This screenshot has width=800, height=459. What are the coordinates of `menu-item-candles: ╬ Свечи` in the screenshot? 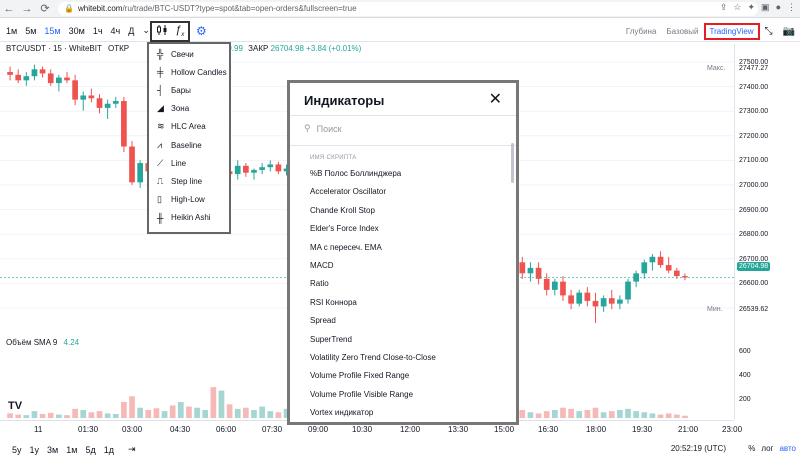 It's located at (189, 54).